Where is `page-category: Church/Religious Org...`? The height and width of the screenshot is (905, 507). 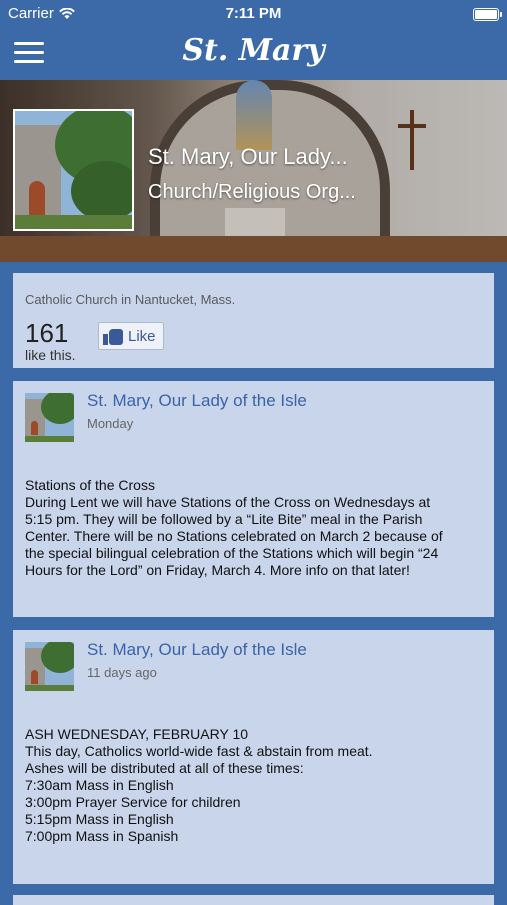
page-category: Church/Religious Org... is located at coordinates (252, 192).